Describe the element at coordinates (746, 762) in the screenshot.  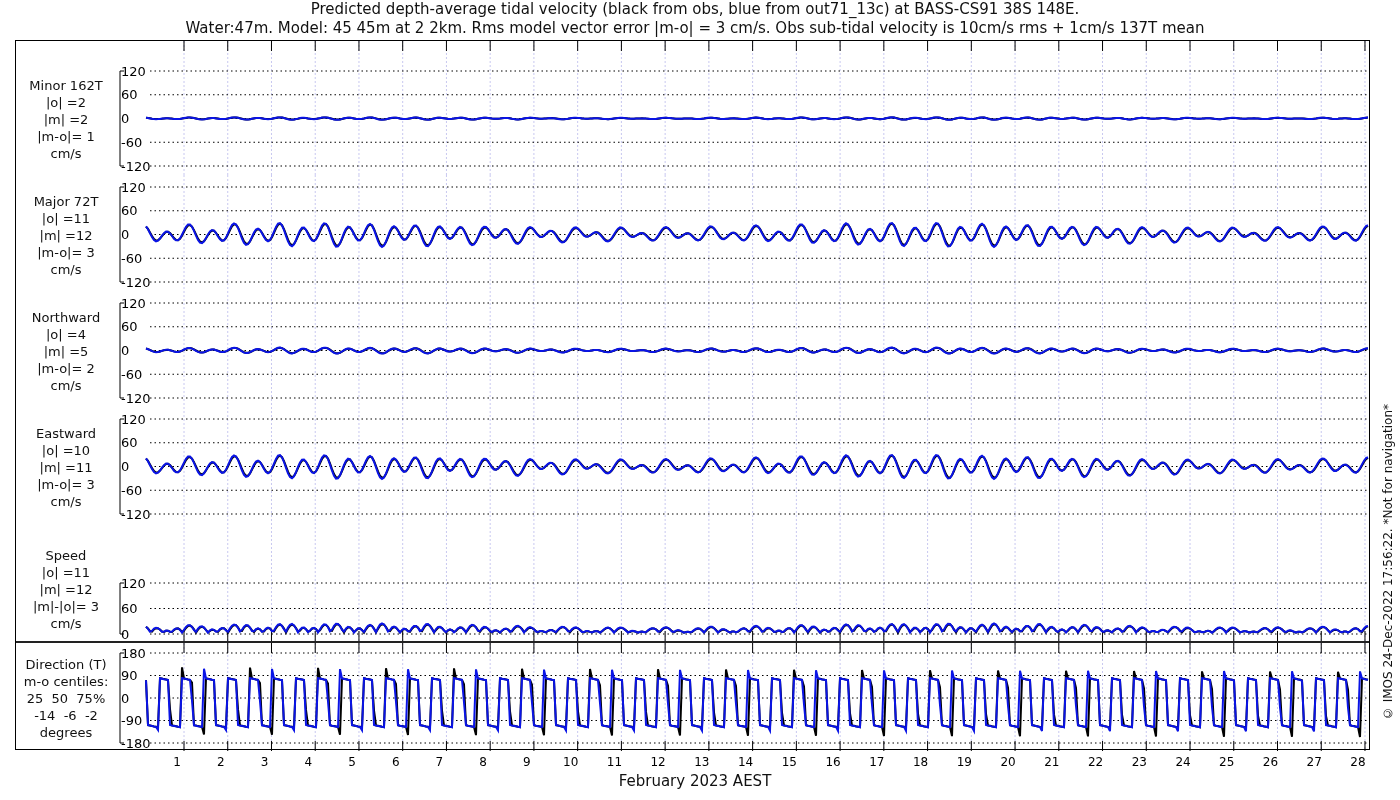
I see `x-tick-label: 14` at that location.